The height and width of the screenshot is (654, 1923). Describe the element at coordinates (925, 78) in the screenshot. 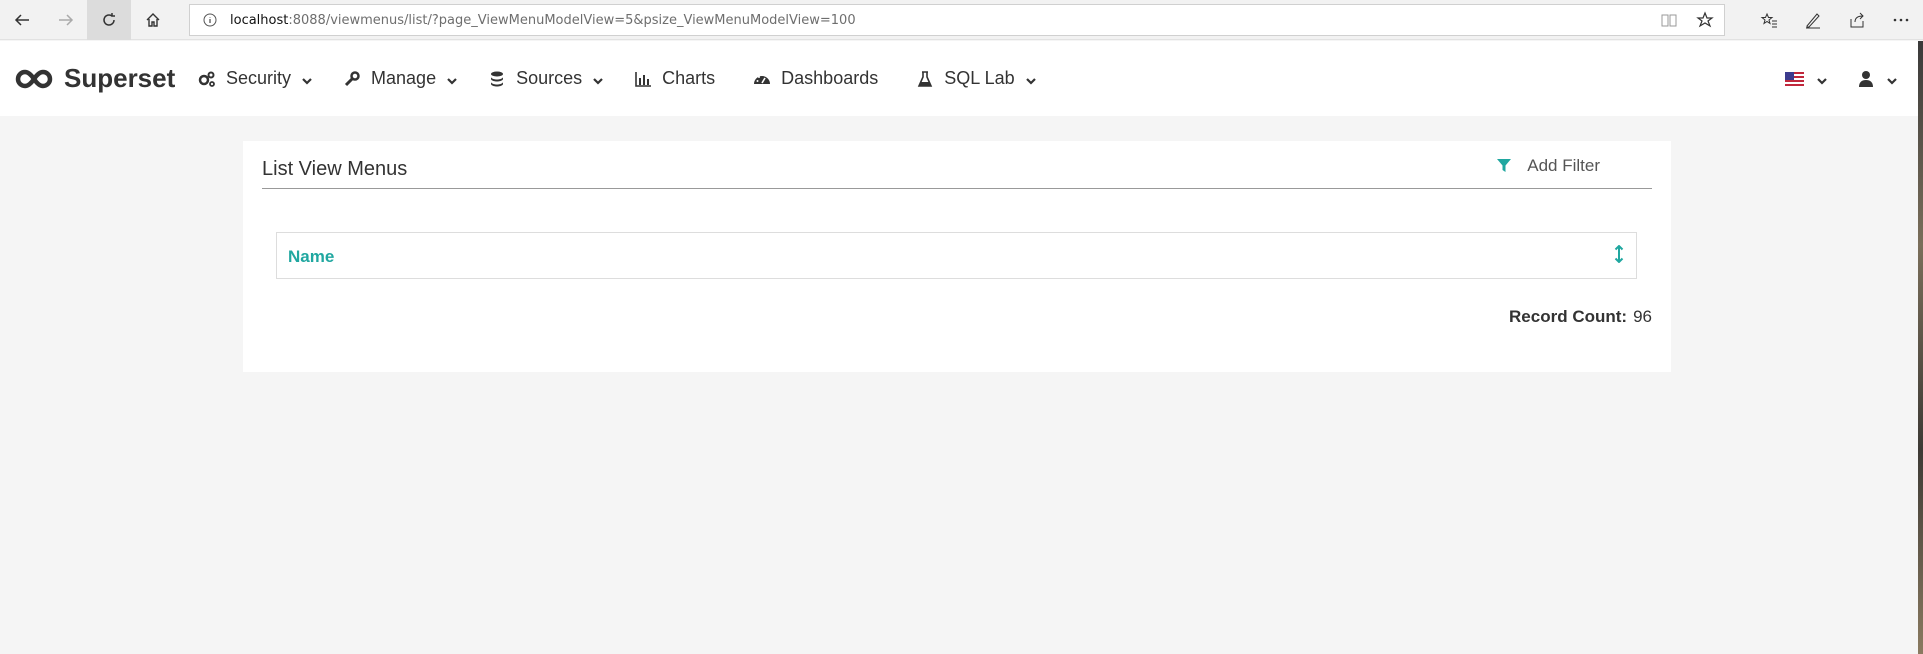

I see `flask-icon` at that location.